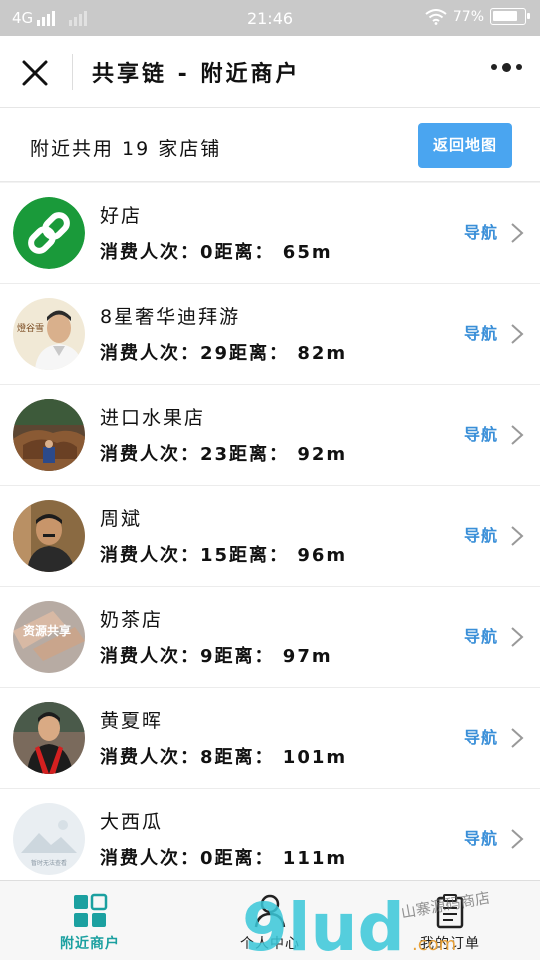  Describe the element at coordinates (132, 620) in the screenshot. I see `store-name: 奶茶店` at that location.